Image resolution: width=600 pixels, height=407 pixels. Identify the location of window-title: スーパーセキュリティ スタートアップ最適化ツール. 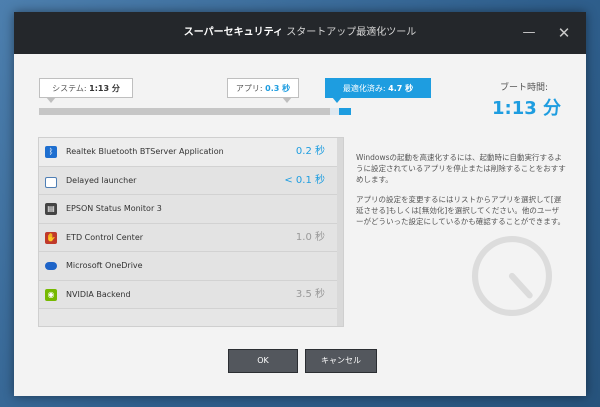
(300, 33).